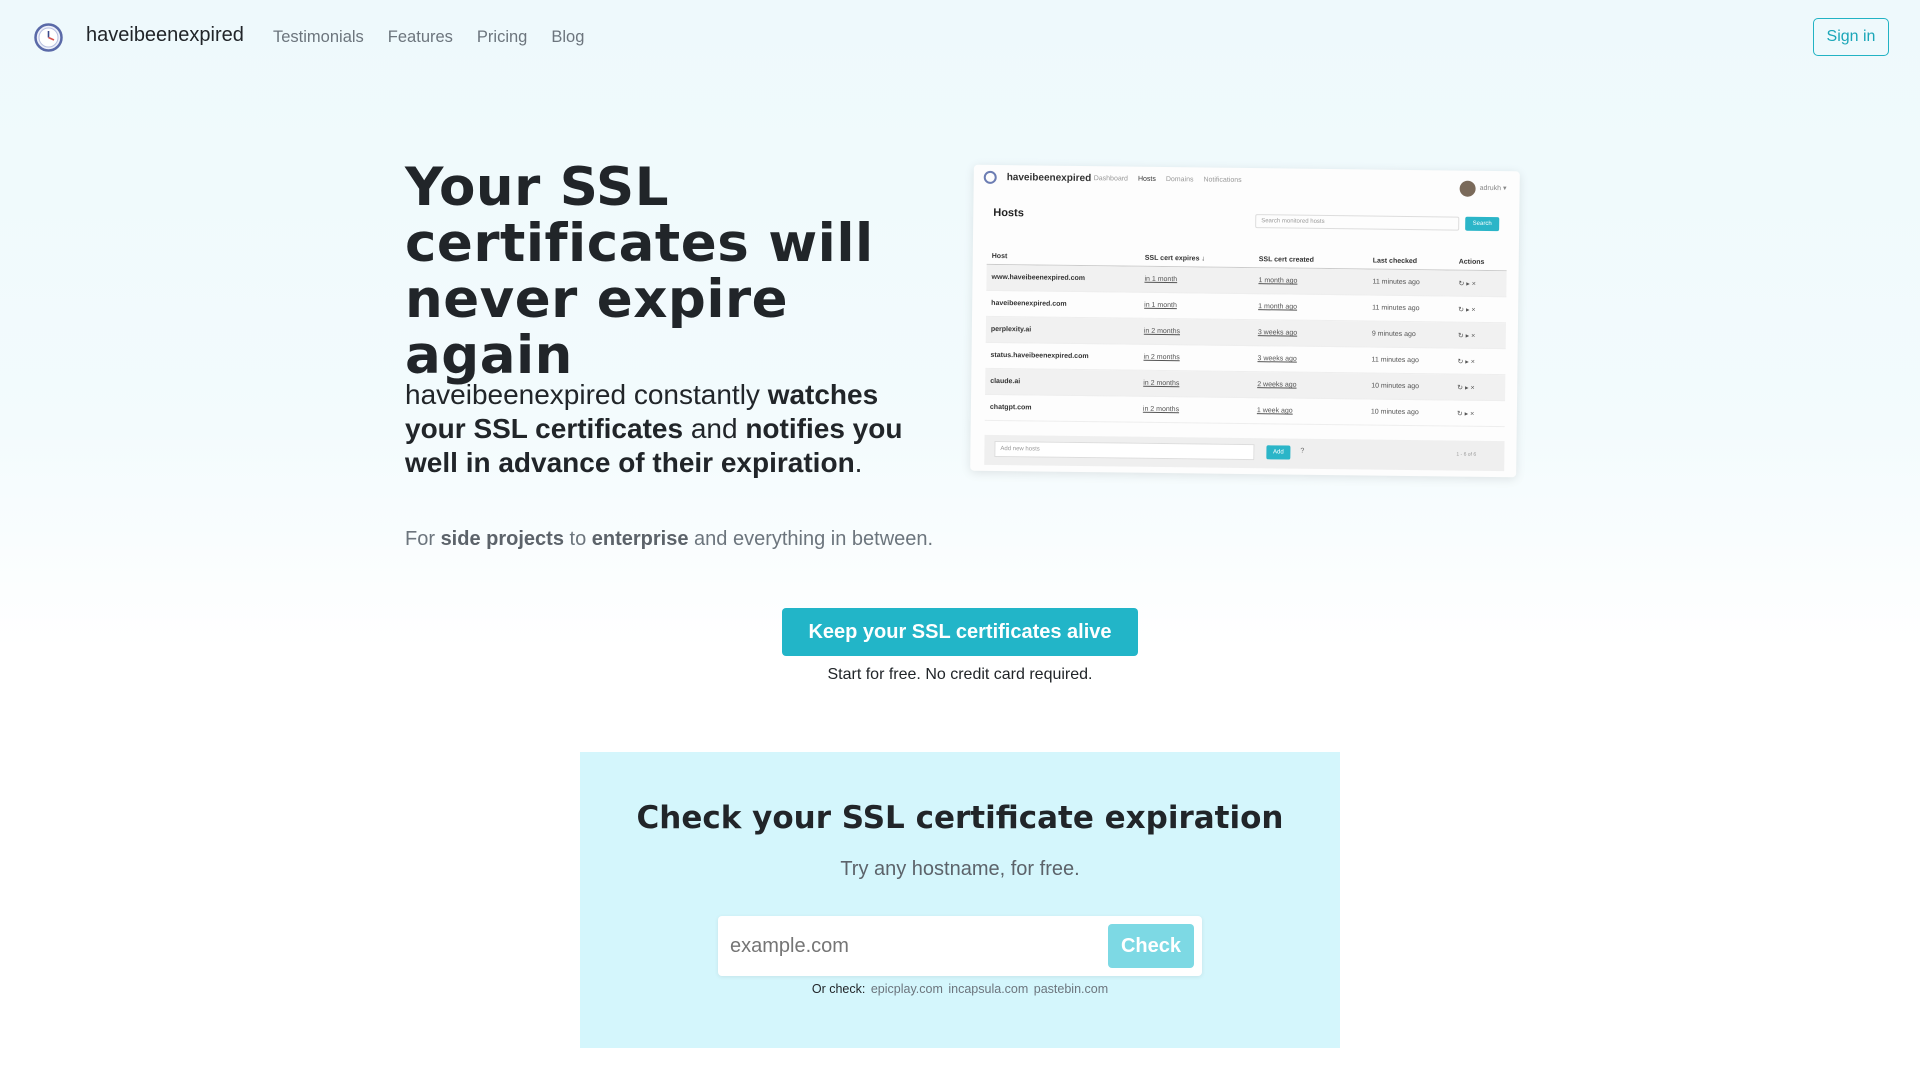  Describe the element at coordinates (1286, 260) in the screenshot. I see `preview-col-created: SSL cert created` at that location.